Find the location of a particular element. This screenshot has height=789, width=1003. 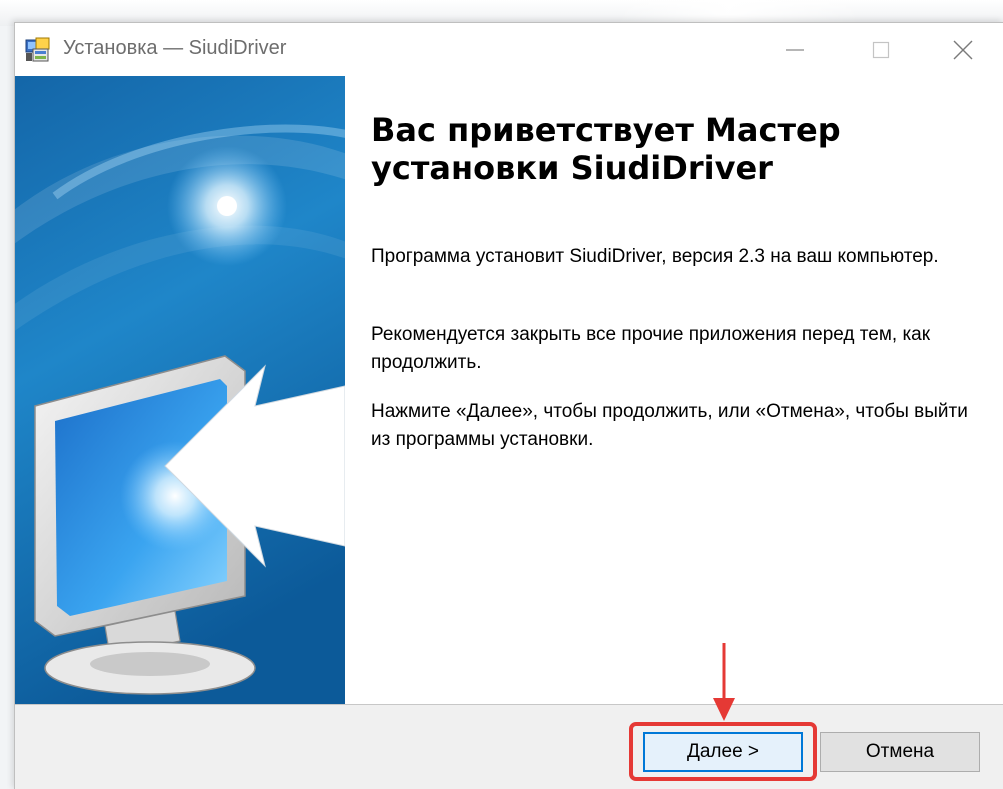

cancel-button: Отмена is located at coordinates (900, 752).